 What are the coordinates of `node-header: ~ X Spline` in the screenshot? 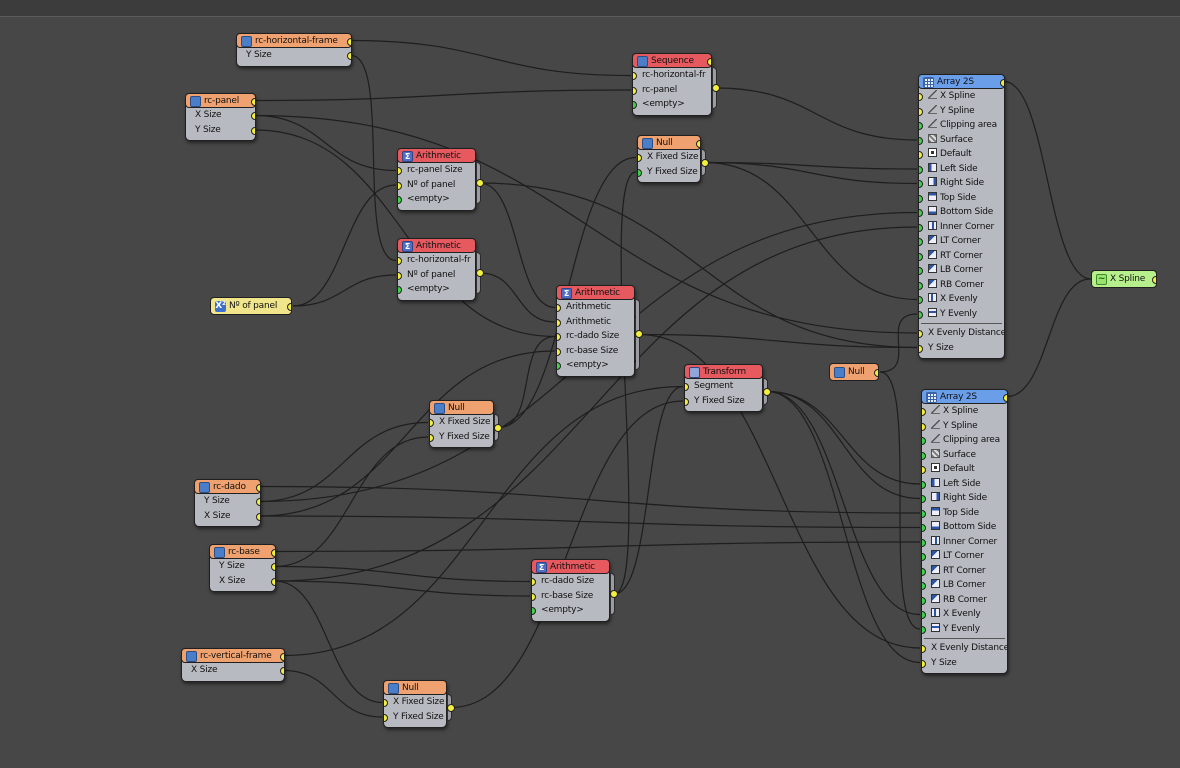 It's located at (1124, 279).